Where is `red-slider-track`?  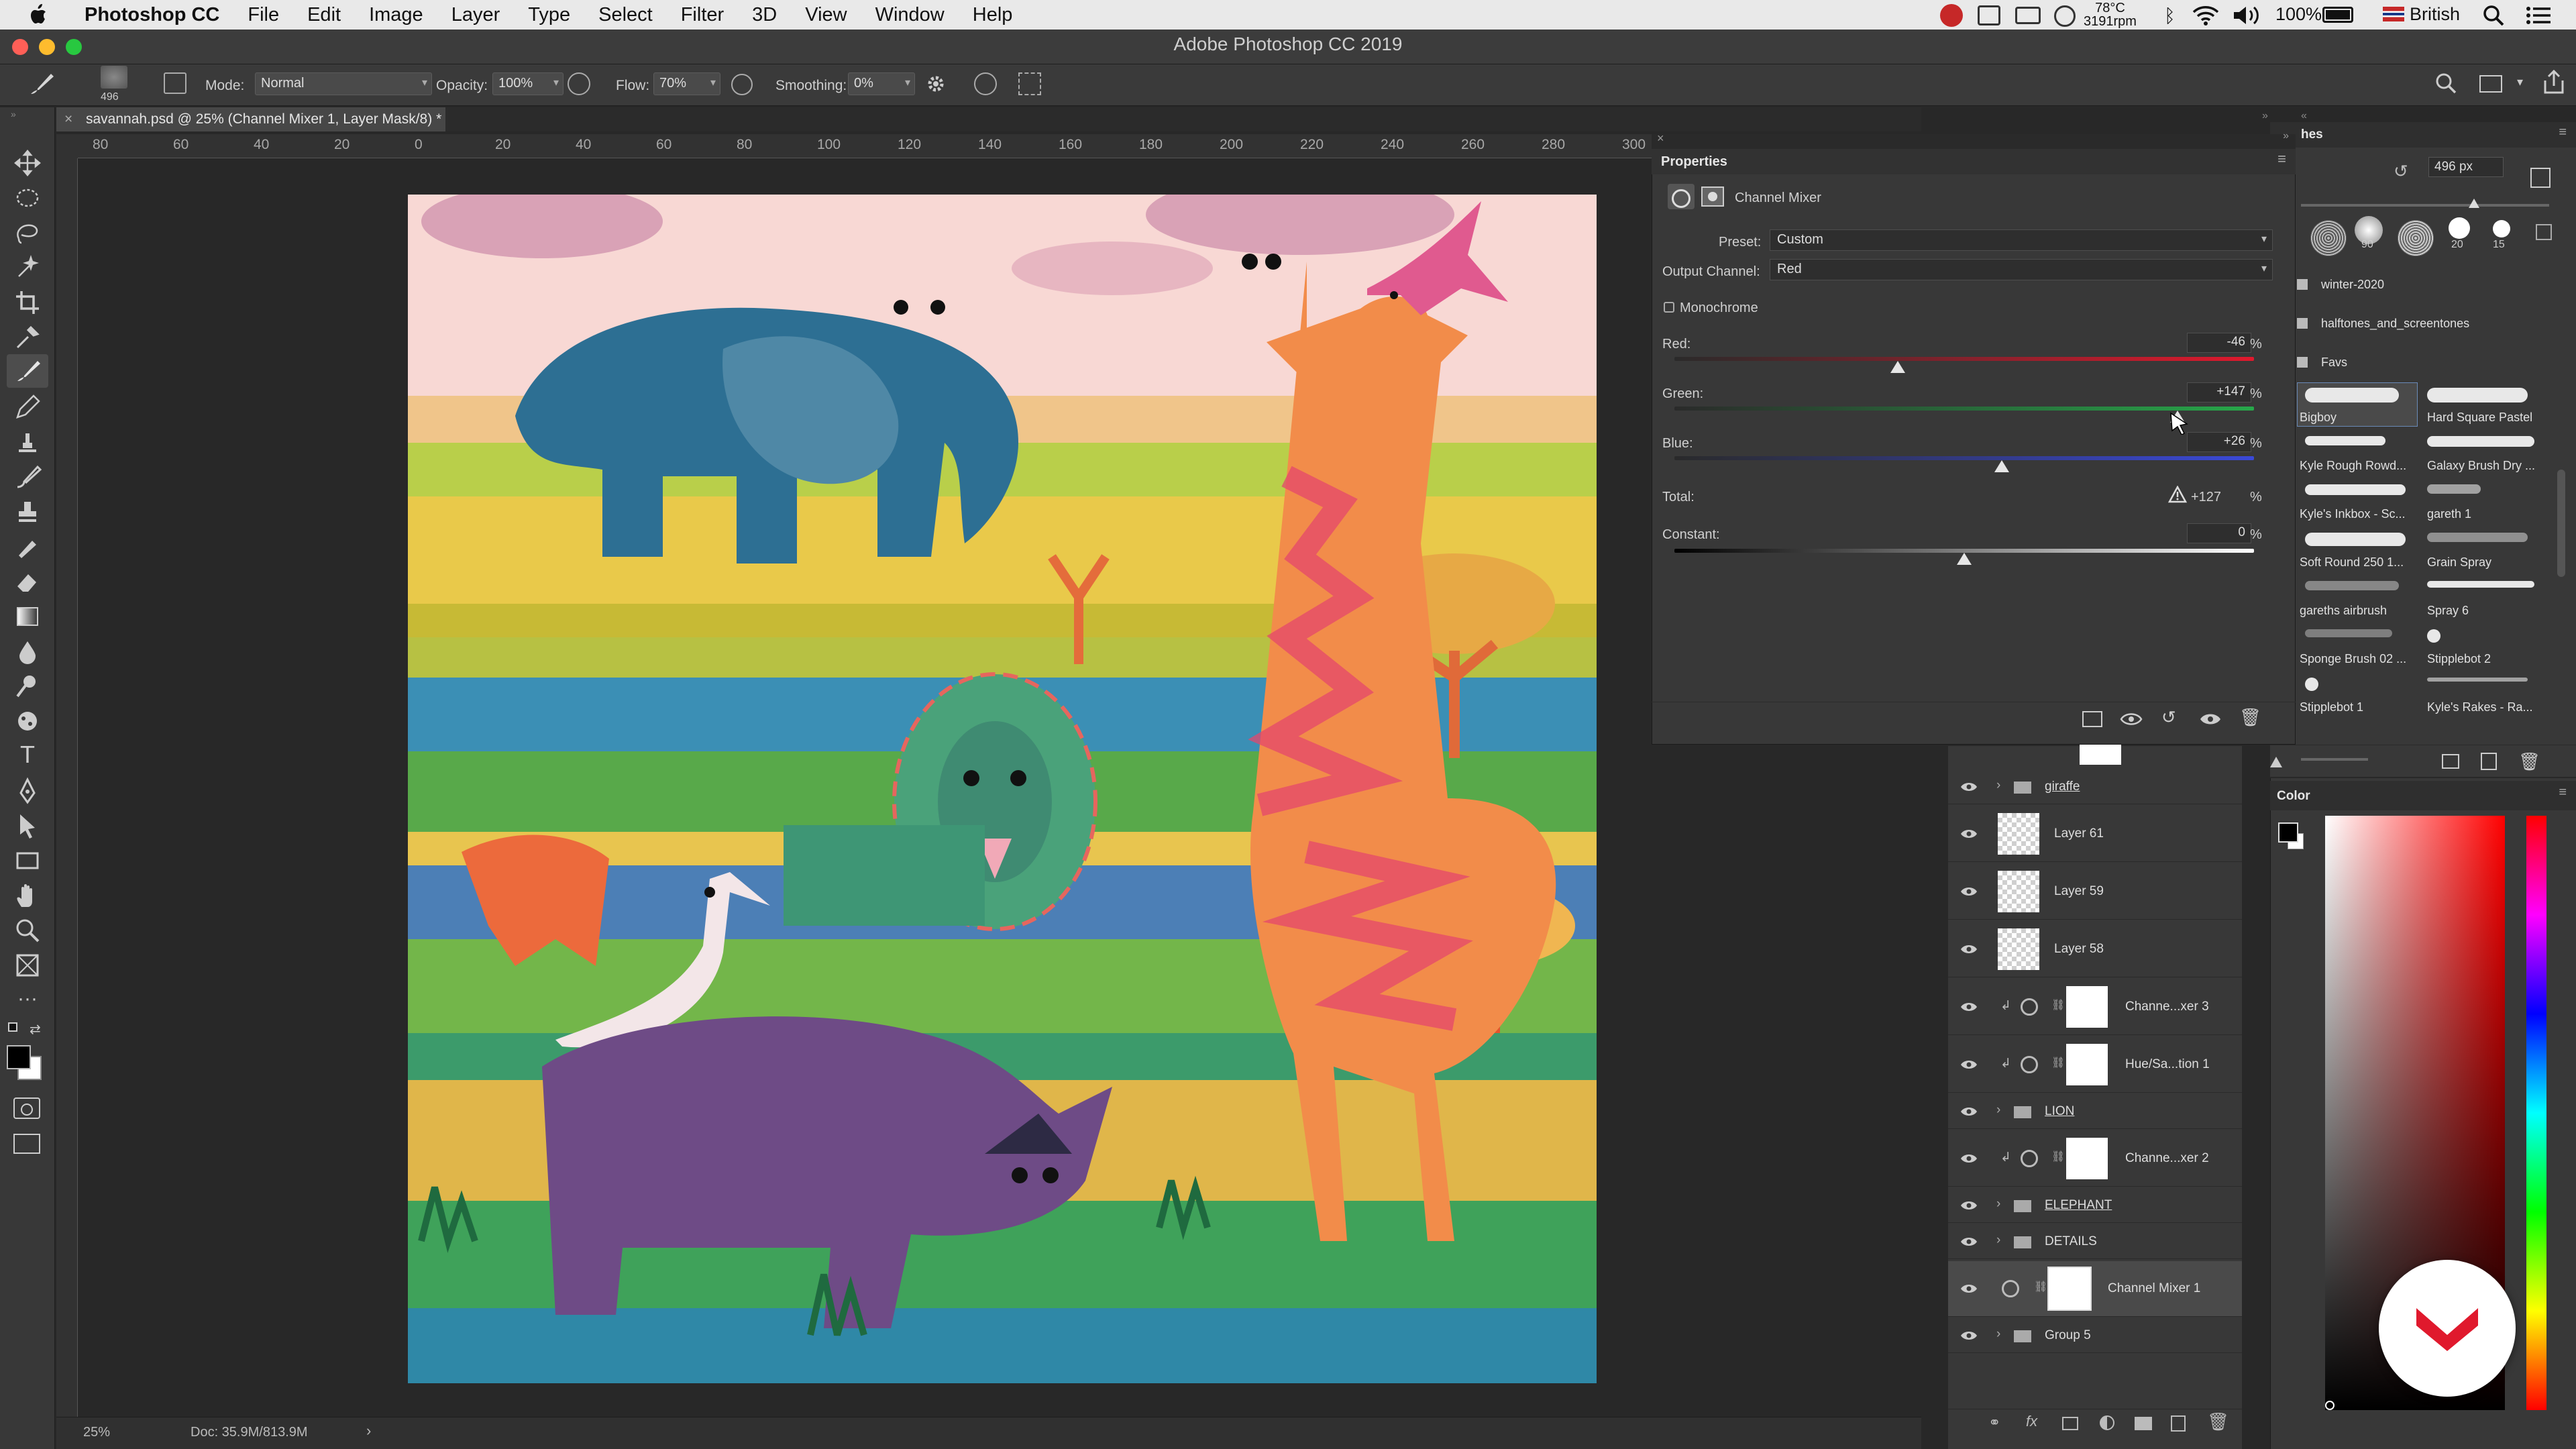
red-slider-track is located at coordinates (1964, 359).